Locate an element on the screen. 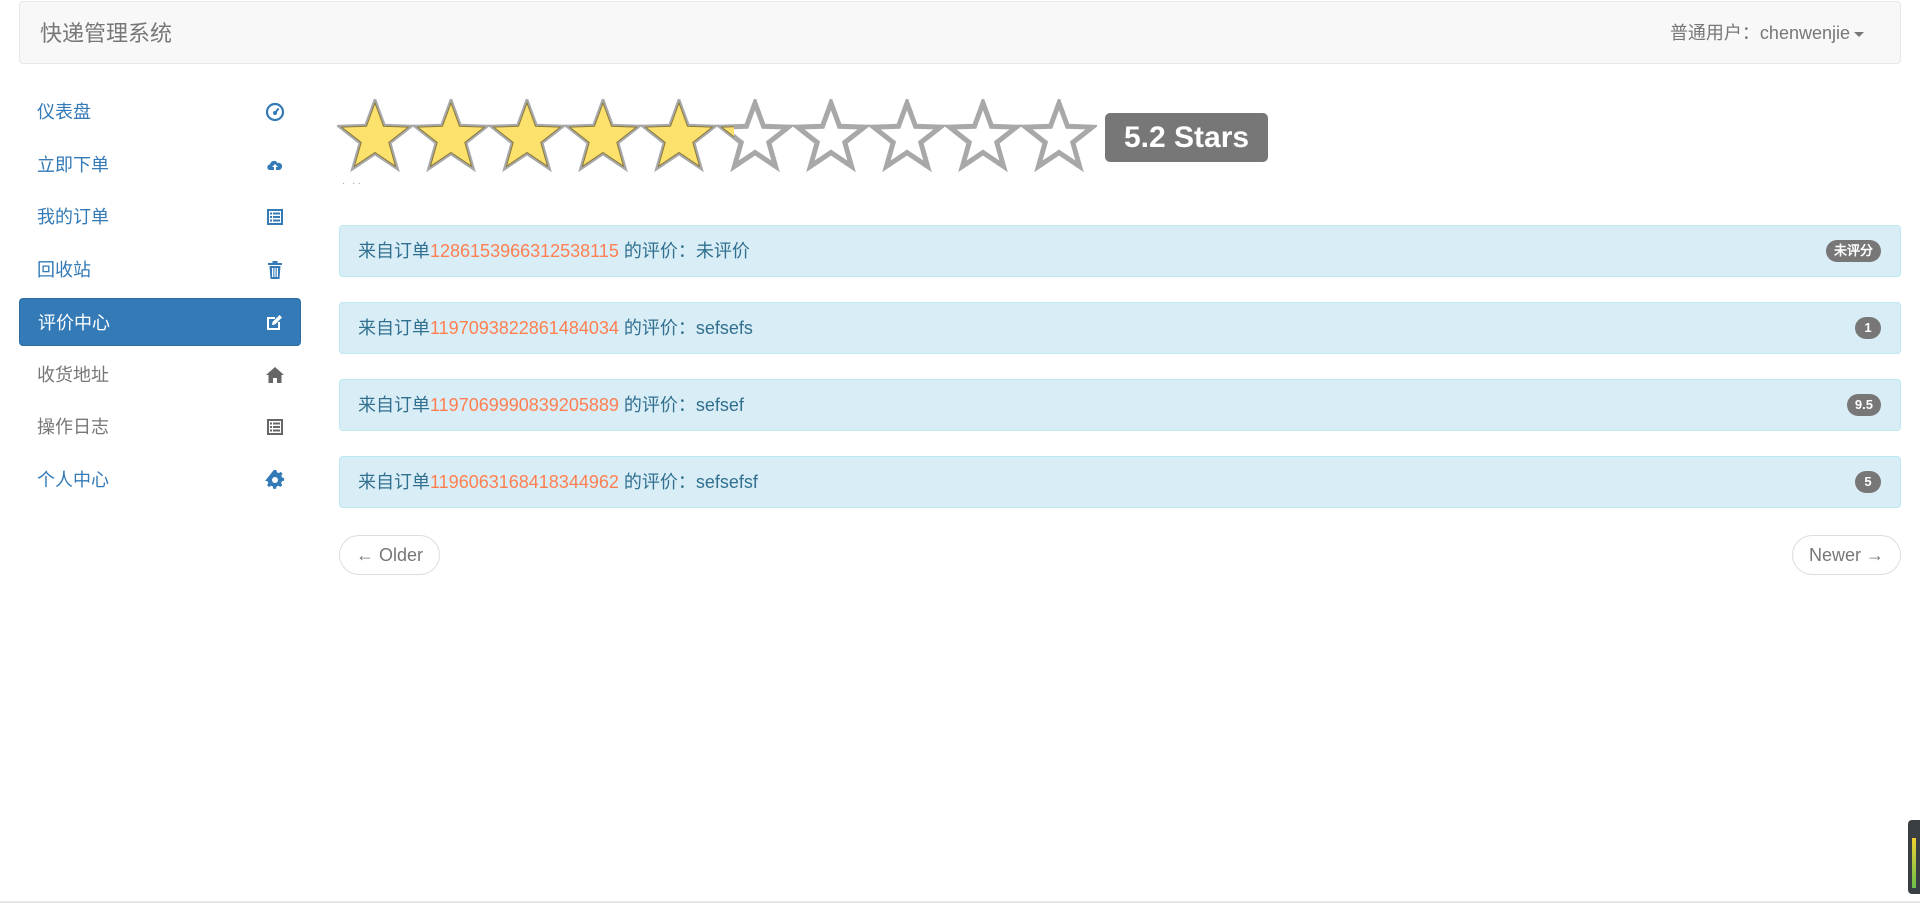  user-menu-label: 普通用户：chenwenjie is located at coordinates (1759, 33).